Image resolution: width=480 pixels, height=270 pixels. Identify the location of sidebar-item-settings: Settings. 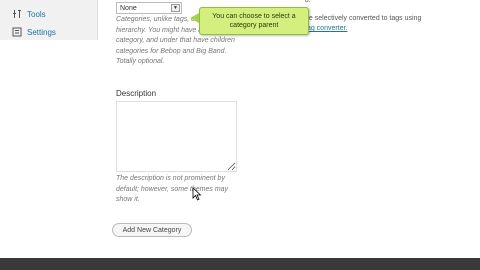
(49, 32).